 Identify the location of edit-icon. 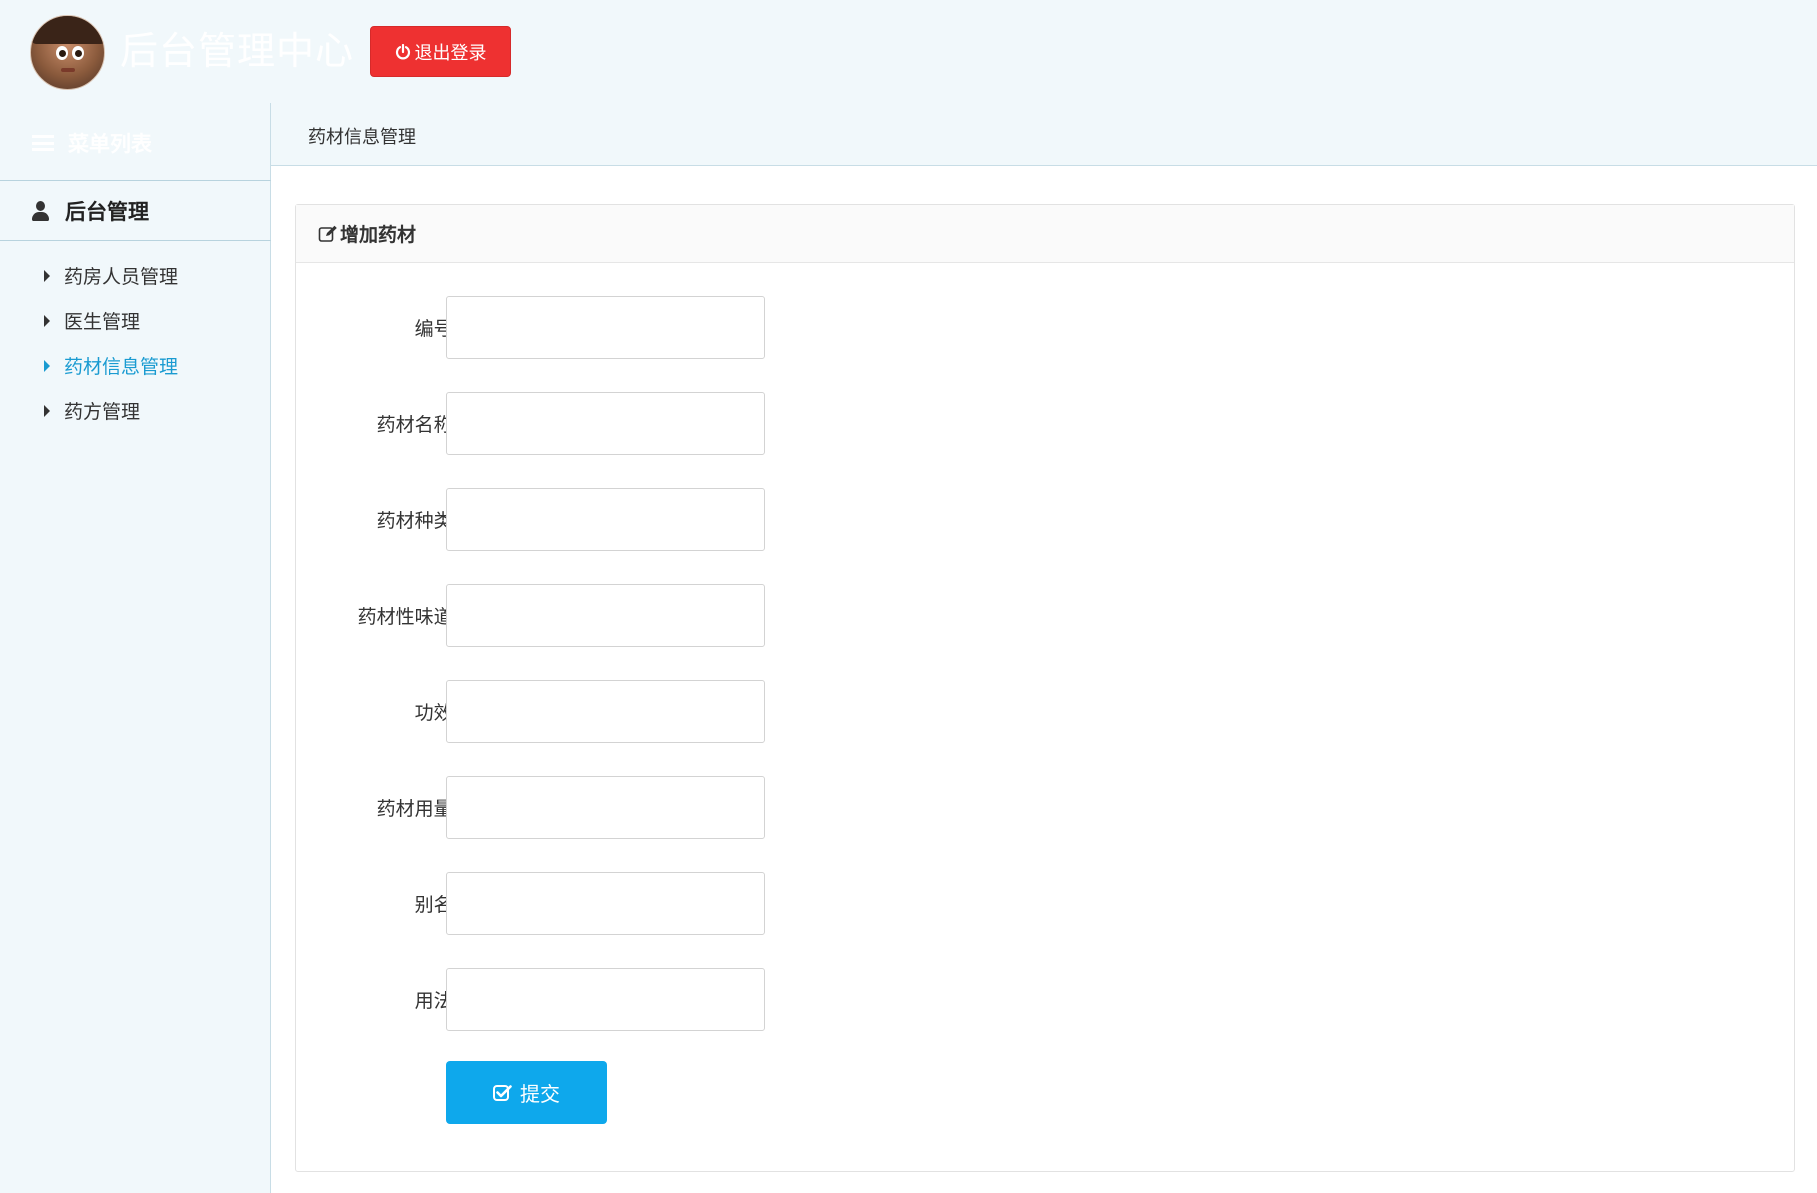
(328, 234).